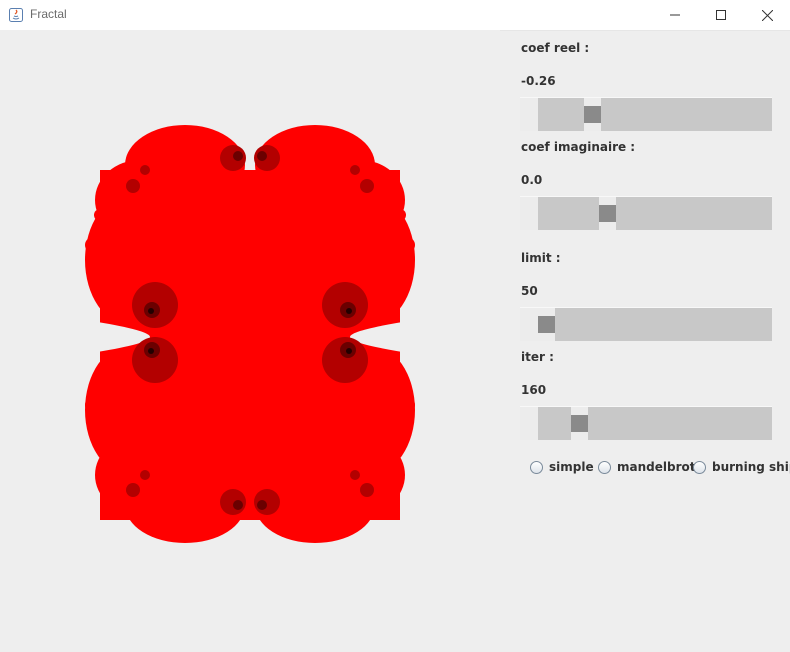  I want to click on close-button, so click(767, 15).